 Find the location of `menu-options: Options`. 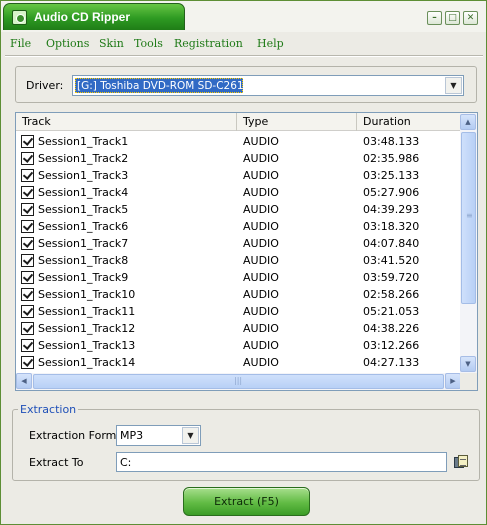

menu-options: Options is located at coordinates (67, 43).